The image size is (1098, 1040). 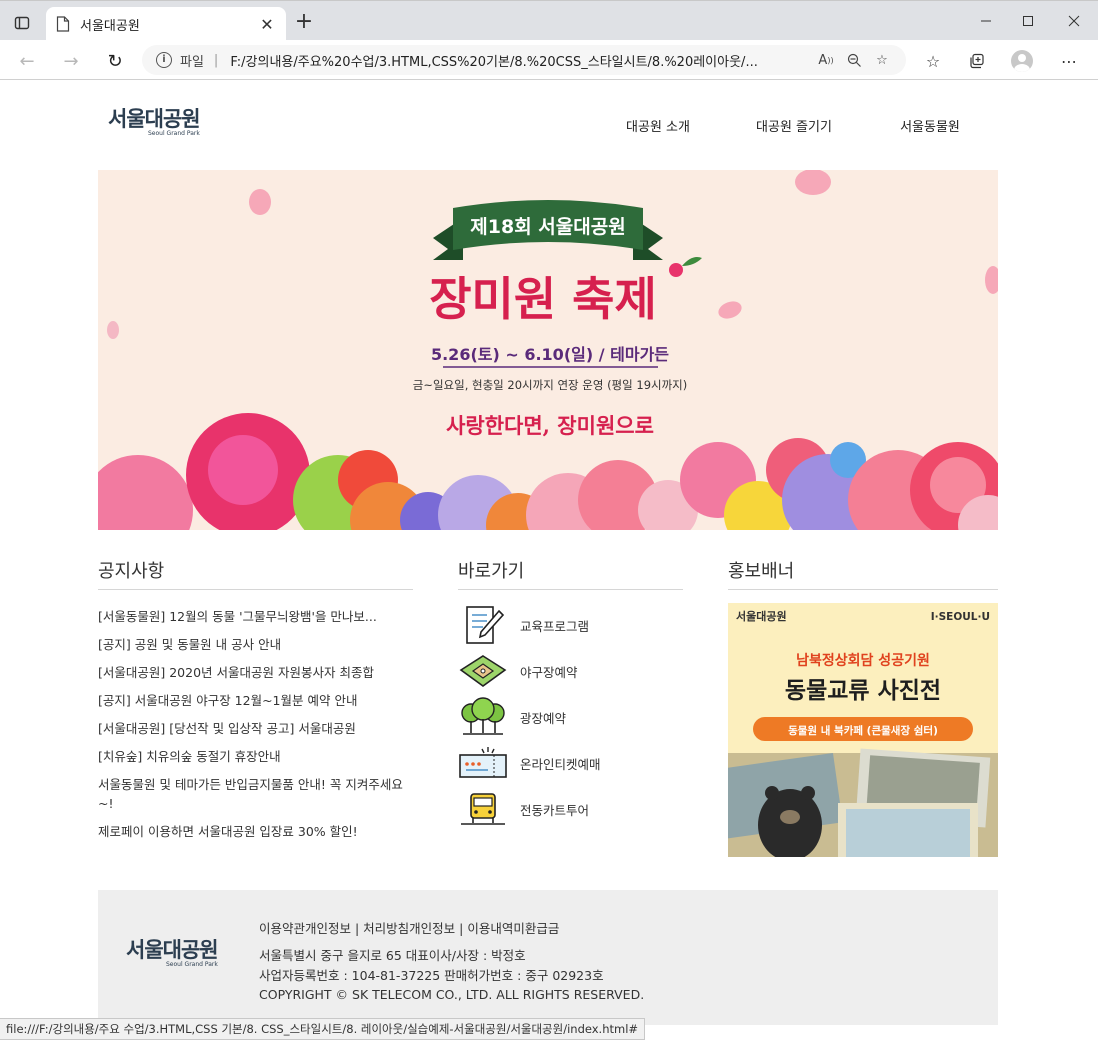 I want to click on document-pen-icon, so click(x=483, y=625).